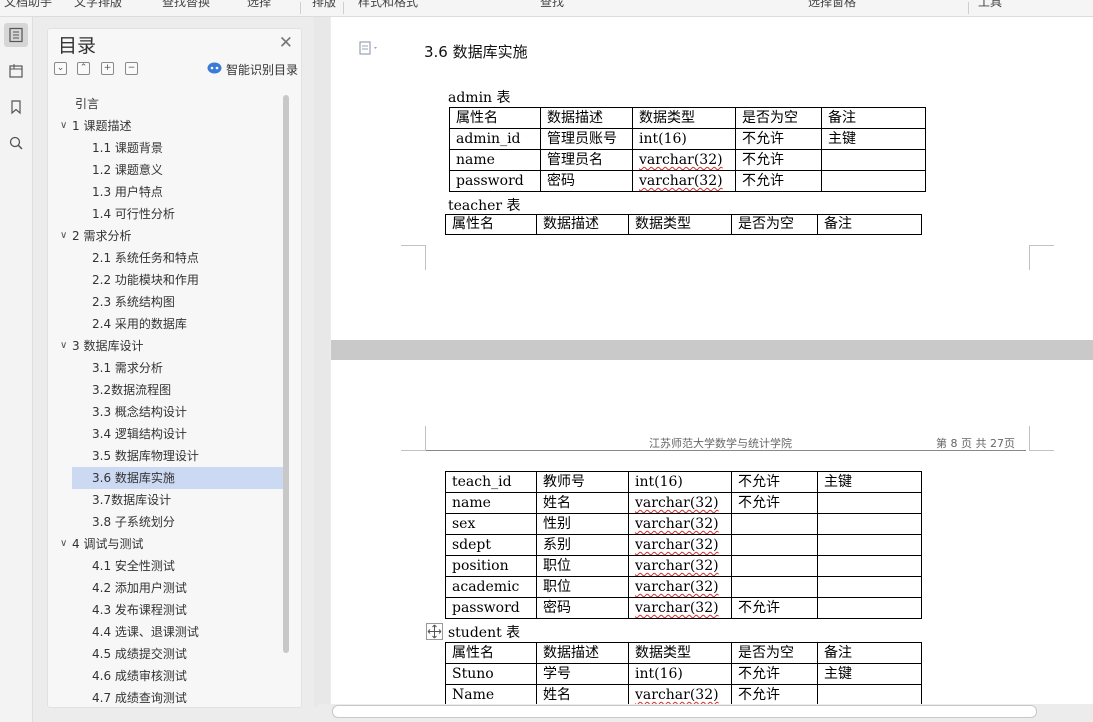 The height and width of the screenshot is (722, 1093). Describe the element at coordinates (186, 5) in the screenshot. I see `toolbar-item: 查找替换` at that location.